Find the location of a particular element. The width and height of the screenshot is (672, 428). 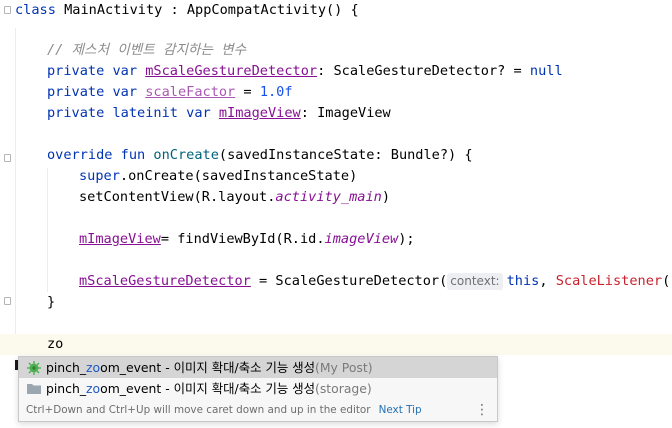

closing-paren: ); is located at coordinates (406, 239).